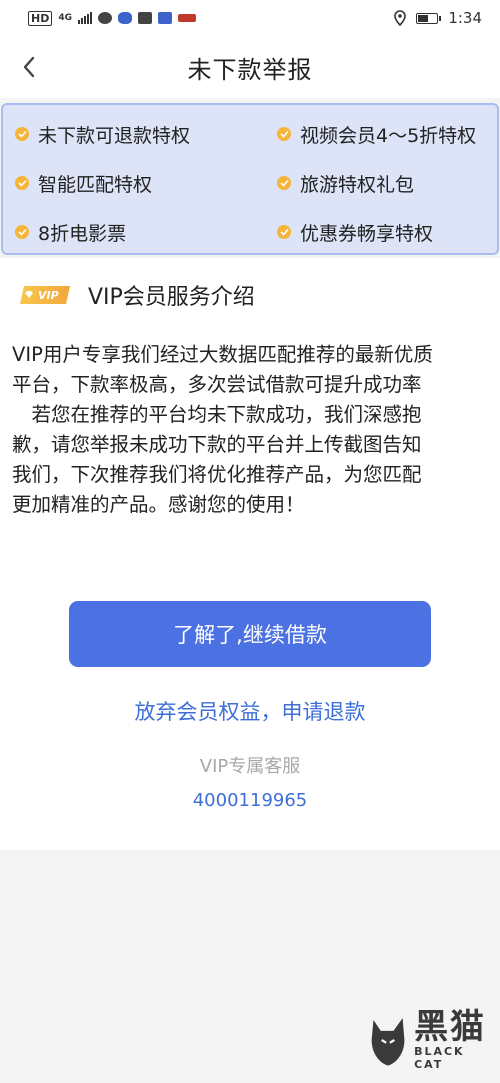 The width and height of the screenshot is (500, 1083). What do you see at coordinates (105, 18) in the screenshot?
I see `message-icon` at bounding box center [105, 18].